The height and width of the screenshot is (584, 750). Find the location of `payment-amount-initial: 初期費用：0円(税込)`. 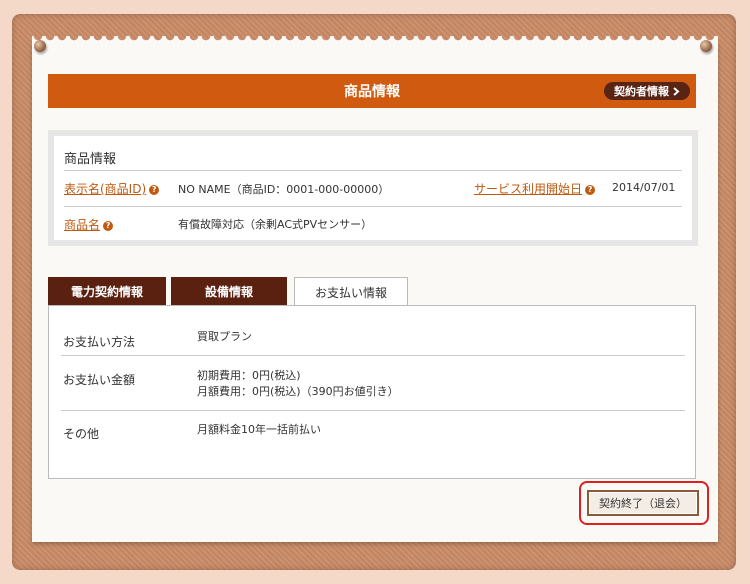

payment-amount-initial: 初期費用：0円(税込) is located at coordinates (249, 375).